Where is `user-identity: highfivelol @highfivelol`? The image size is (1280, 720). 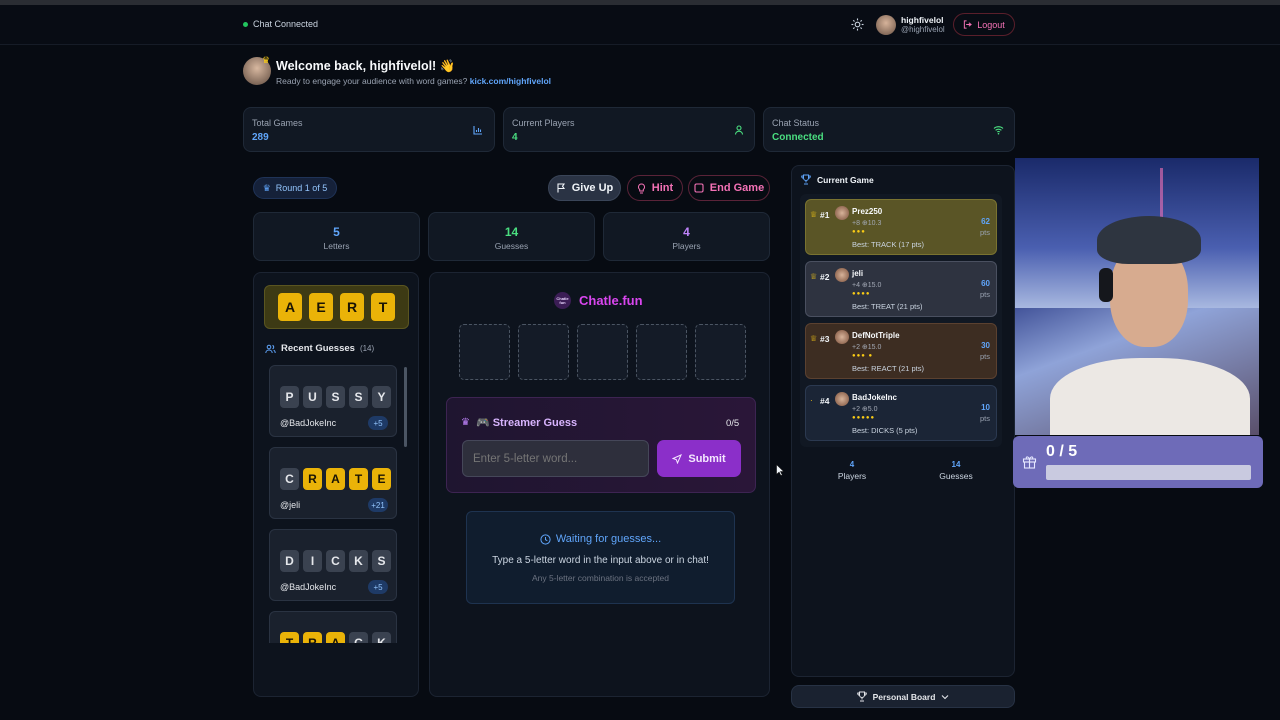 user-identity: highfivelol @highfivelol is located at coordinates (923, 24).